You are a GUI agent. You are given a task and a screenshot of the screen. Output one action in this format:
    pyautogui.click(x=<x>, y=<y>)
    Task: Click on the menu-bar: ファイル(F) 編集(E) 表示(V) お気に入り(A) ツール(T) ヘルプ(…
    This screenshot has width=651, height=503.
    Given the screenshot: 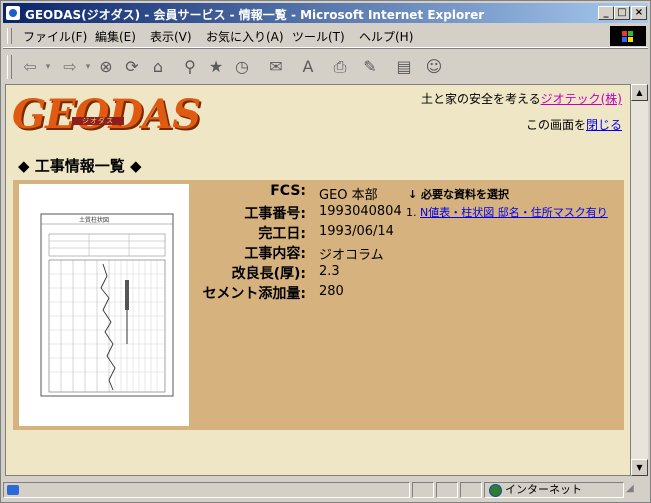 What is the action you would take?
    pyautogui.click(x=325, y=36)
    